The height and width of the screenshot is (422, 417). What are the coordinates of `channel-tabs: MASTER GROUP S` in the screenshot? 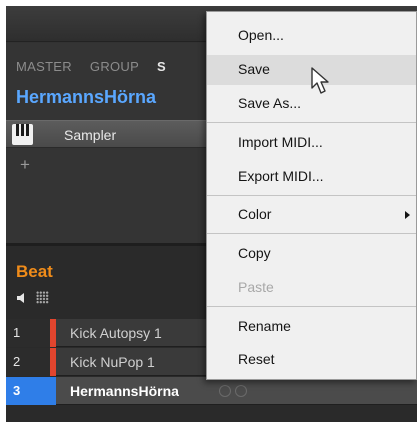 It's located at (98, 66).